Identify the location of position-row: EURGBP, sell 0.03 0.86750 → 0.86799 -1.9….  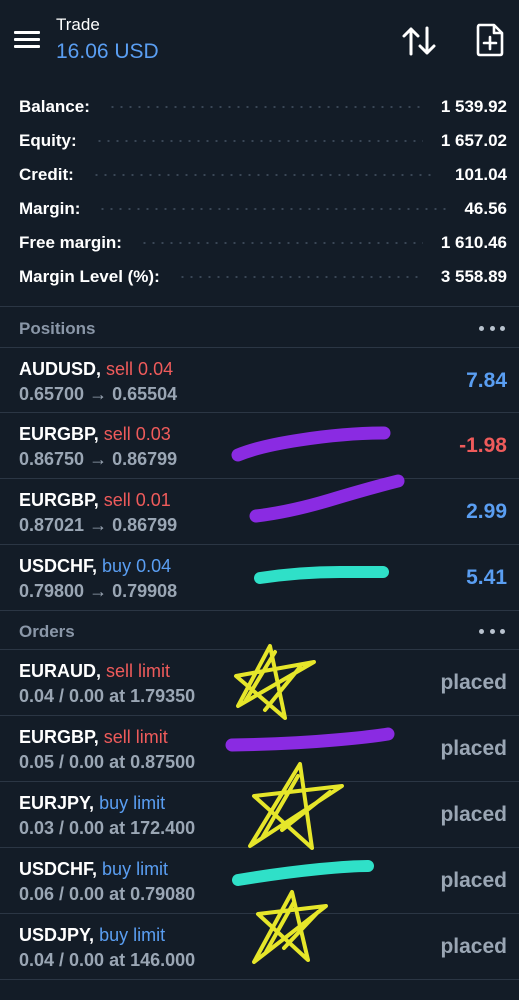
(259, 445).